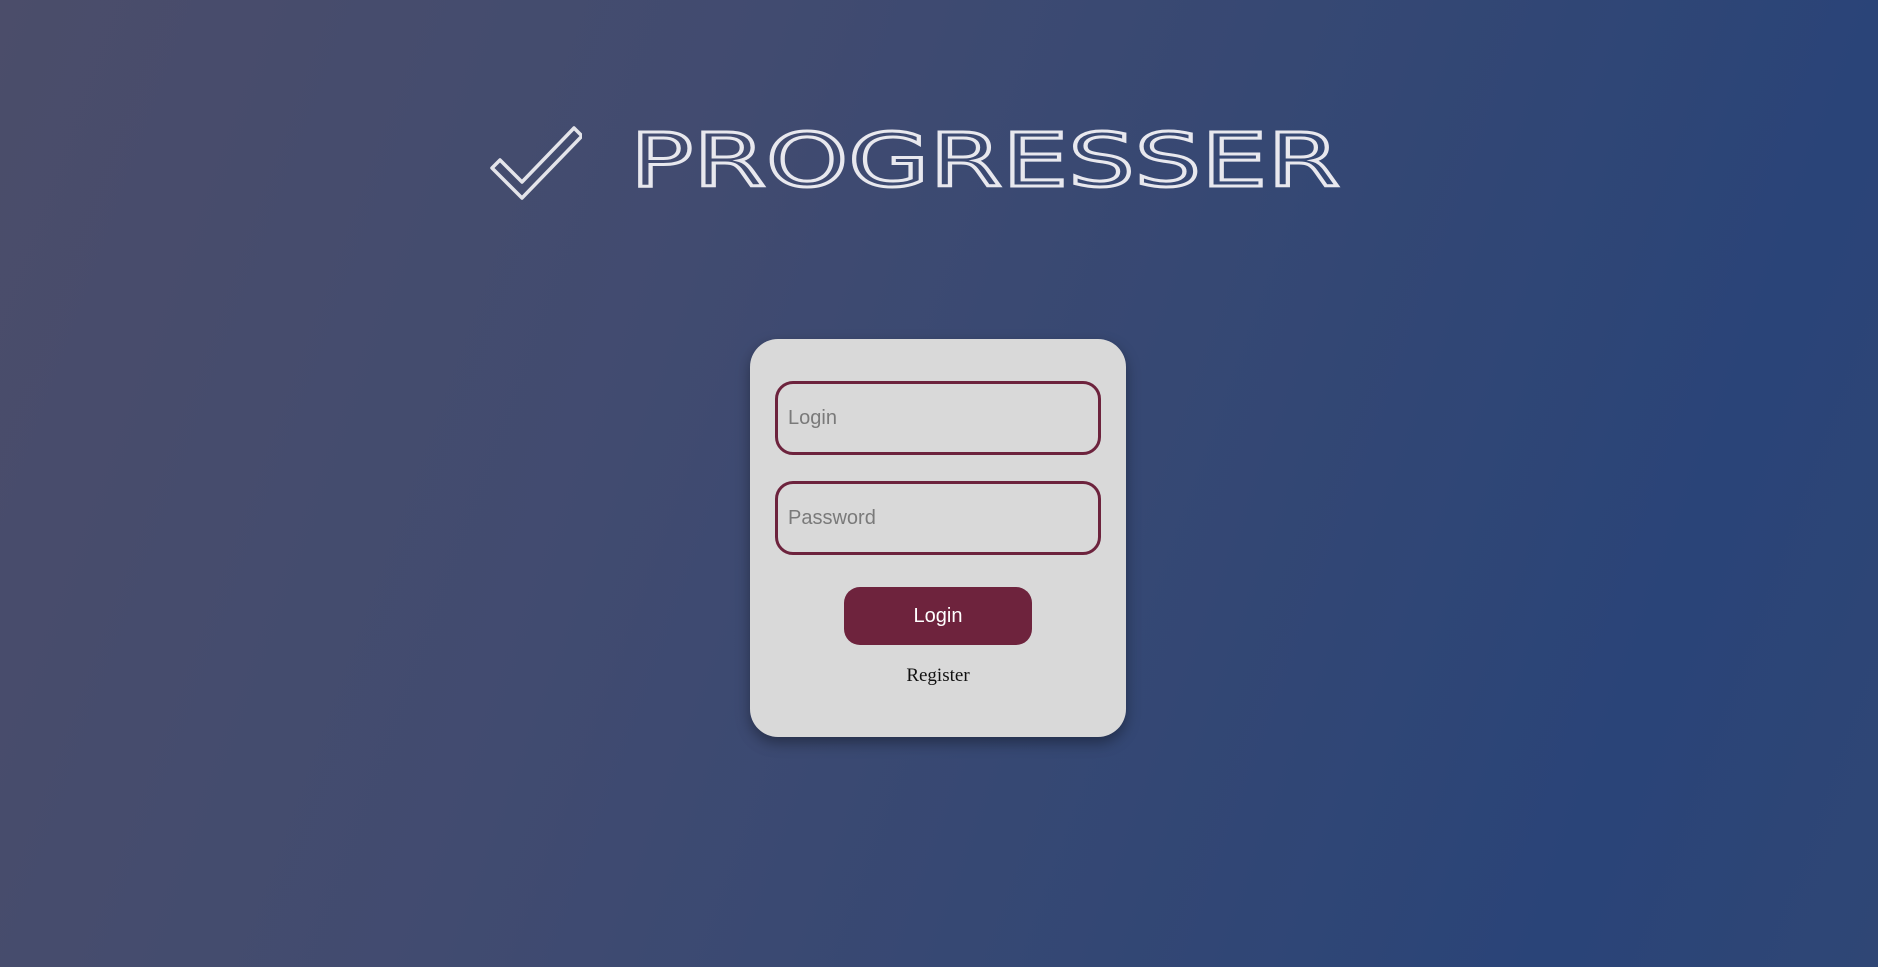 This screenshot has height=967, width=1878. What do you see at coordinates (938, 676) in the screenshot?
I see `register-link: Register` at bounding box center [938, 676].